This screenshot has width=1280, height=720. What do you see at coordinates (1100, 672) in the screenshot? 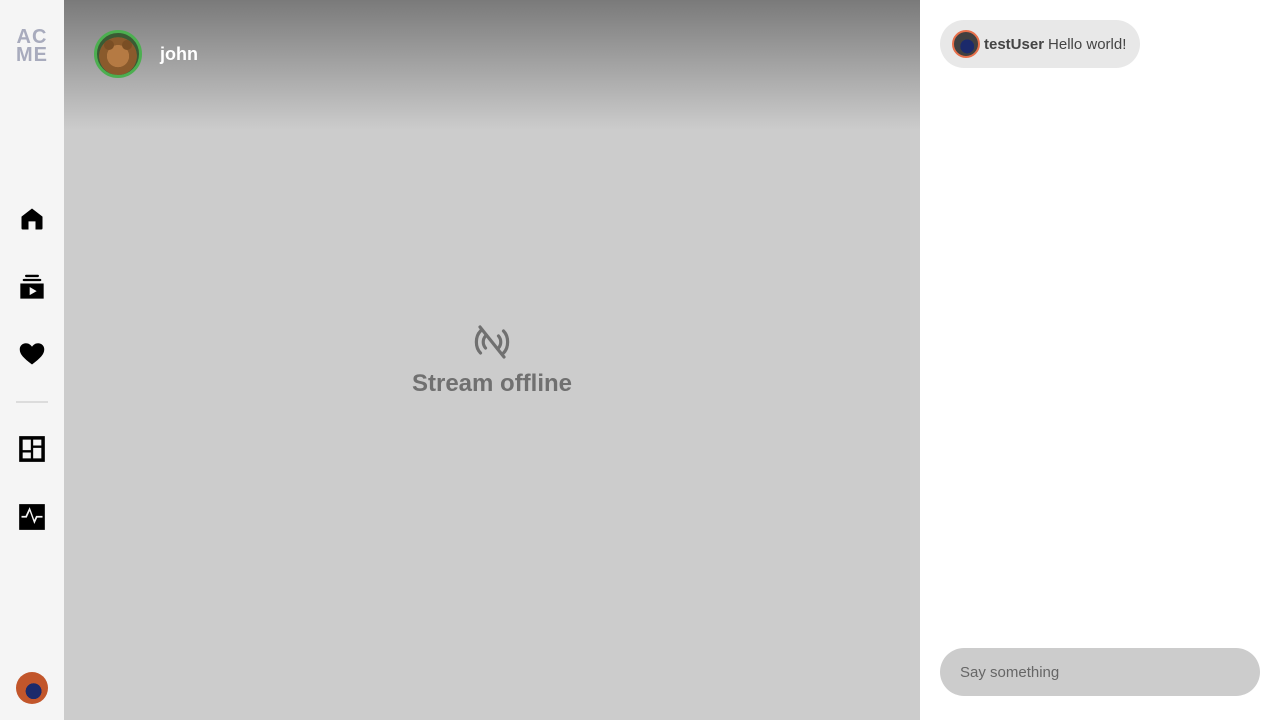
I see `chat-input` at bounding box center [1100, 672].